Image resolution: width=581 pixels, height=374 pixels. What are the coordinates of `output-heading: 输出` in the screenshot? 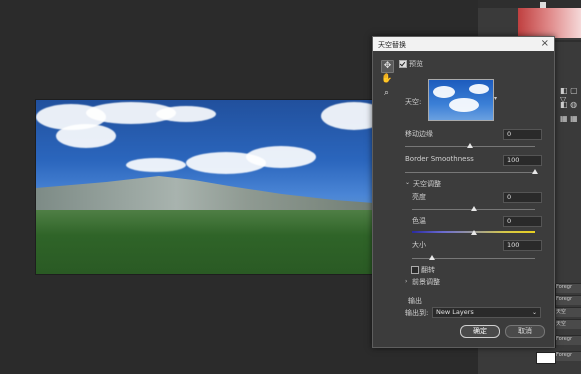 It's located at (415, 301).